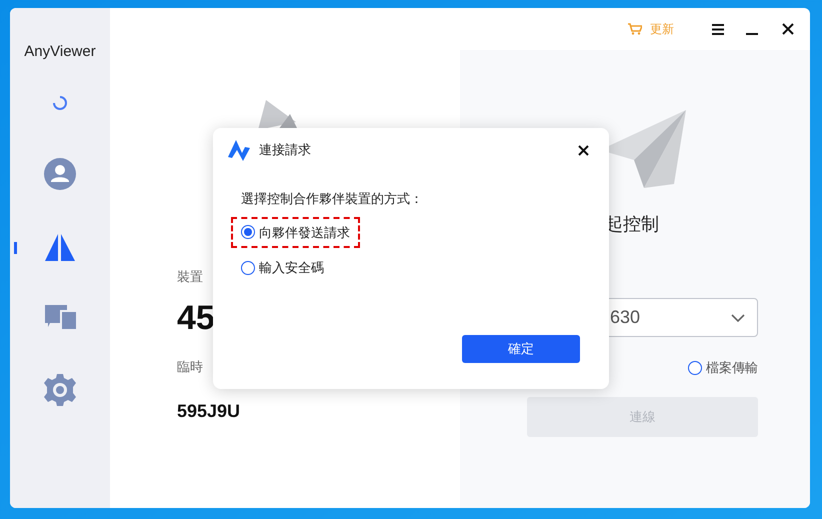 This screenshot has height=519, width=822. What do you see at coordinates (15, 248) in the screenshot?
I see `selection-indicator` at bounding box center [15, 248].